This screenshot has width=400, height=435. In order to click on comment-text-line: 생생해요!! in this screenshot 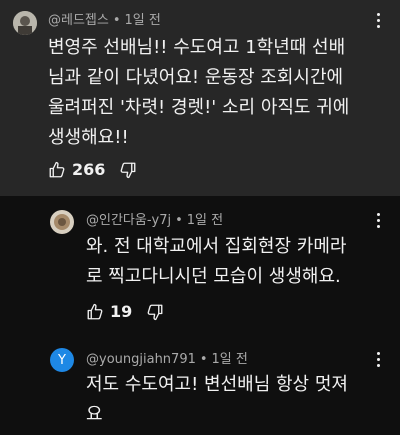, I will do `click(88, 137)`.